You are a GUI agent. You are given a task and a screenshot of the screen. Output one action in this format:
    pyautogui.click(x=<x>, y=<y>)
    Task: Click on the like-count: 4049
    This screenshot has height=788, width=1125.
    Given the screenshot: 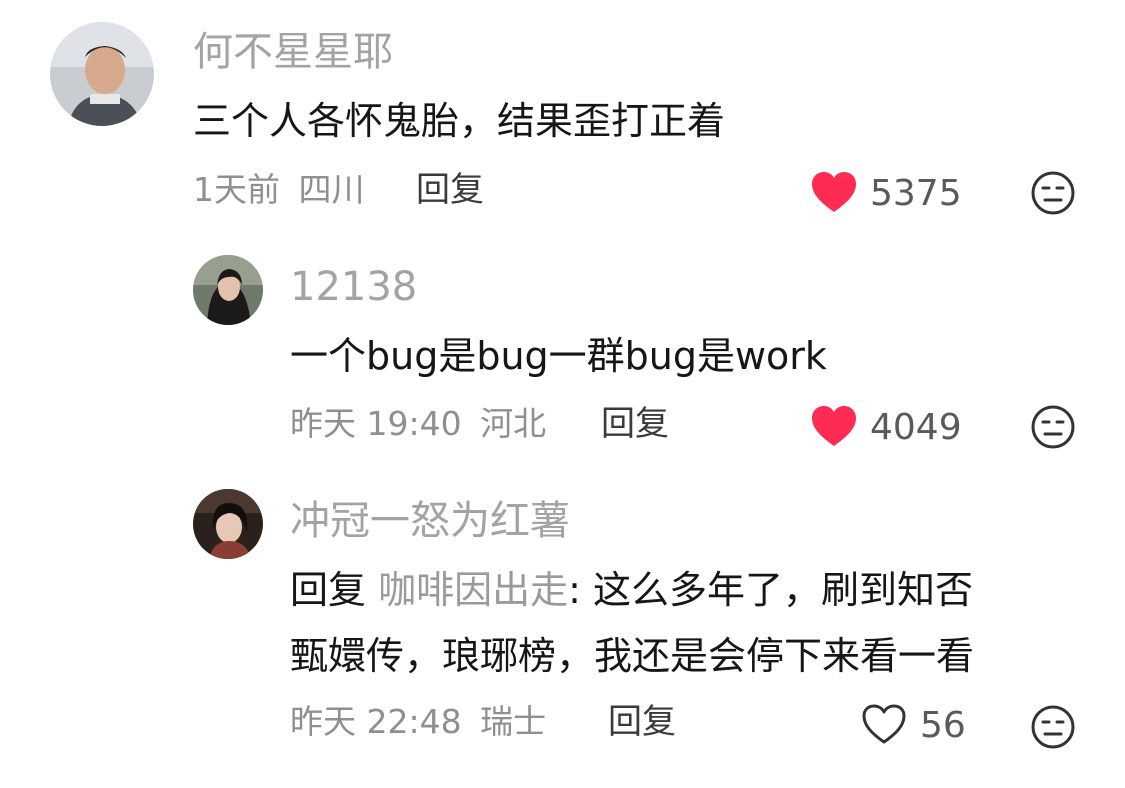 What is the action you would take?
    pyautogui.click(x=916, y=427)
    